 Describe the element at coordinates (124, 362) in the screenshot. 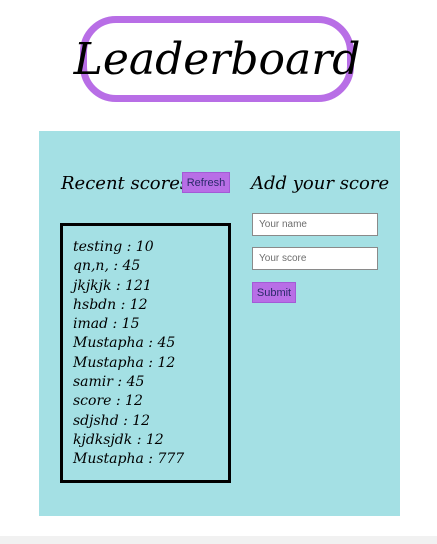

I see `score-entry: Mustapha : 12` at that location.